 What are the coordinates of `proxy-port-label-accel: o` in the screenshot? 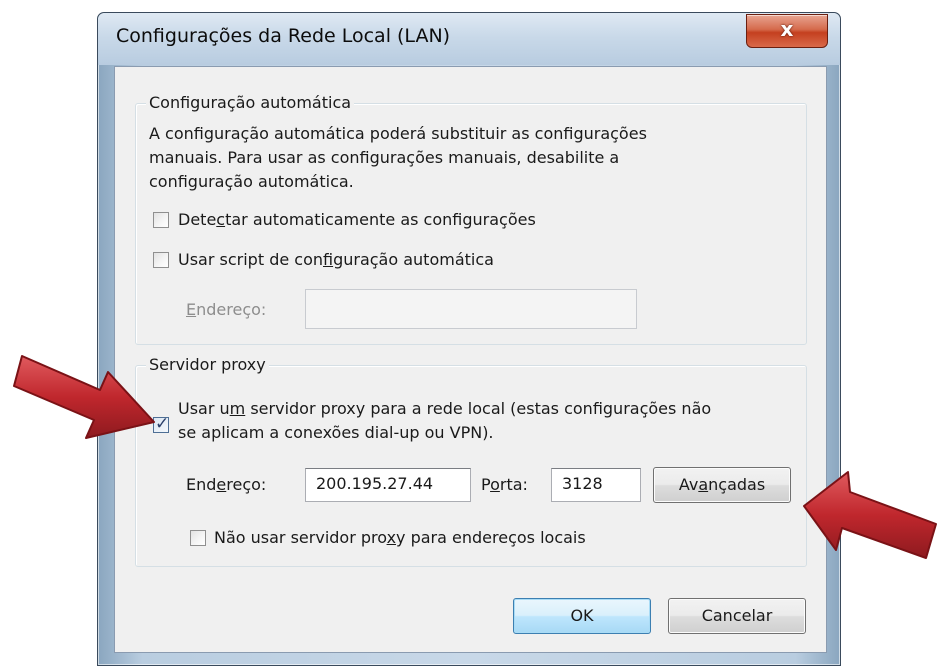 It's located at (495, 484).